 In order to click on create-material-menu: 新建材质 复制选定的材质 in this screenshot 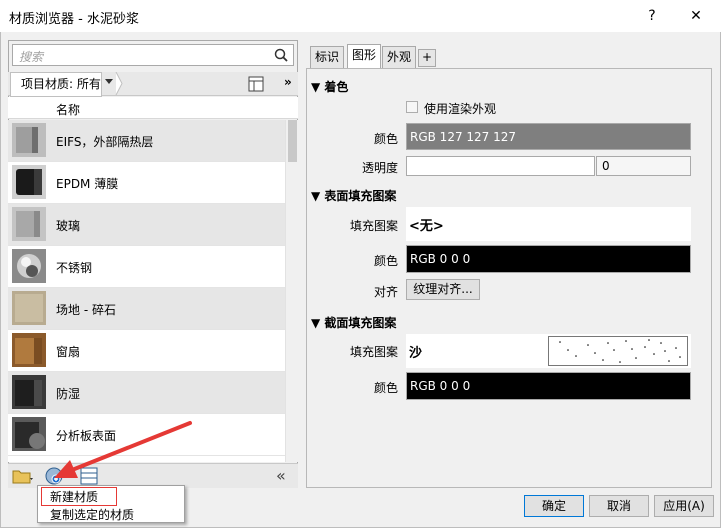, I will do `click(111, 504)`.